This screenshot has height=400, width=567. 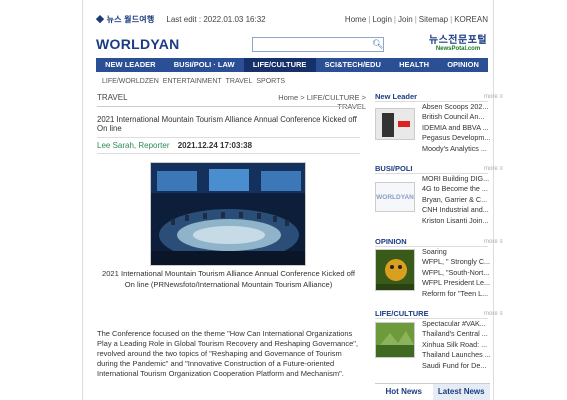 I want to click on nav-new-leader: NEW LEADER, so click(x=130, y=65).